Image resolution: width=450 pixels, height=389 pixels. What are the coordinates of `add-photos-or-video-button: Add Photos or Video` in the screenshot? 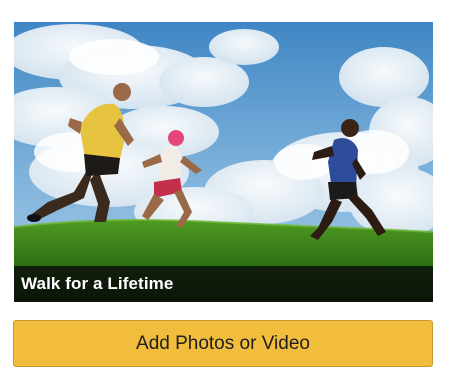 It's located at (223, 343).